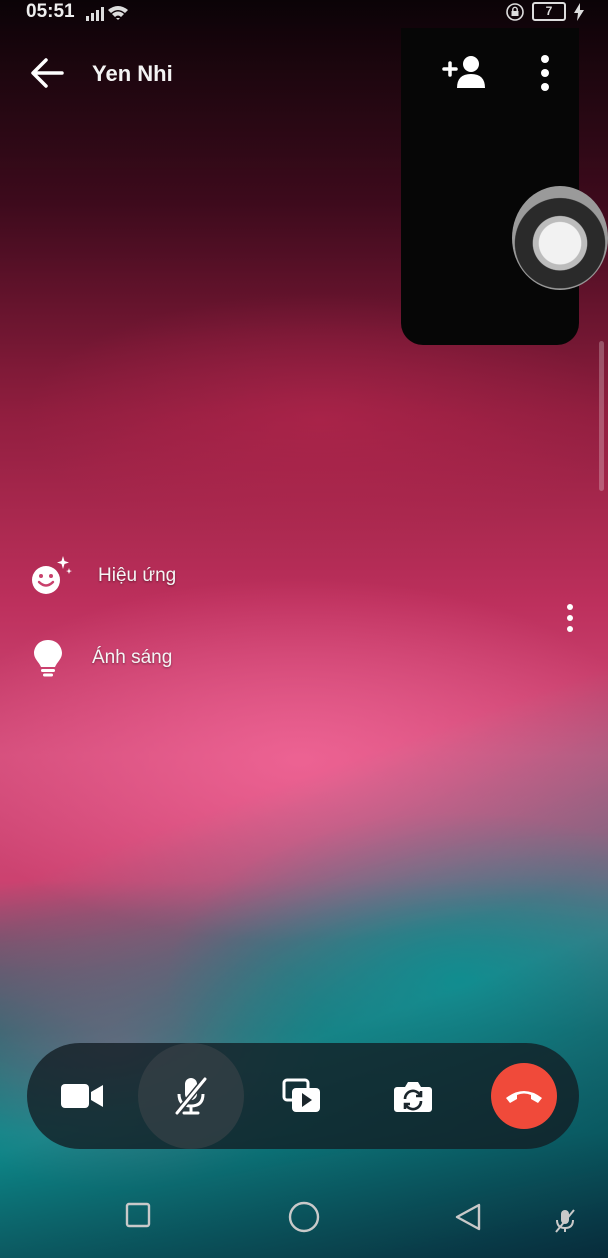 The height and width of the screenshot is (1258, 608). Describe the element at coordinates (48, 658) in the screenshot. I see `lightbulb-icon` at that location.